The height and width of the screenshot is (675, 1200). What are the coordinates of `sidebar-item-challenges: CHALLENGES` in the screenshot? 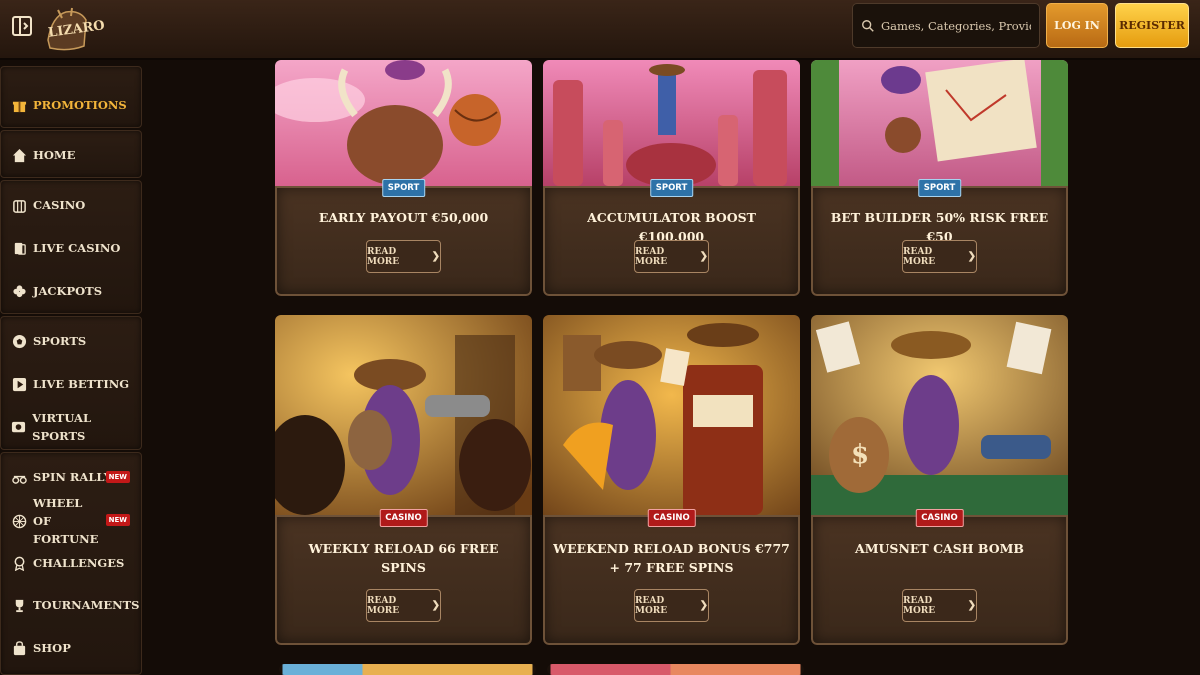 It's located at (71, 563).